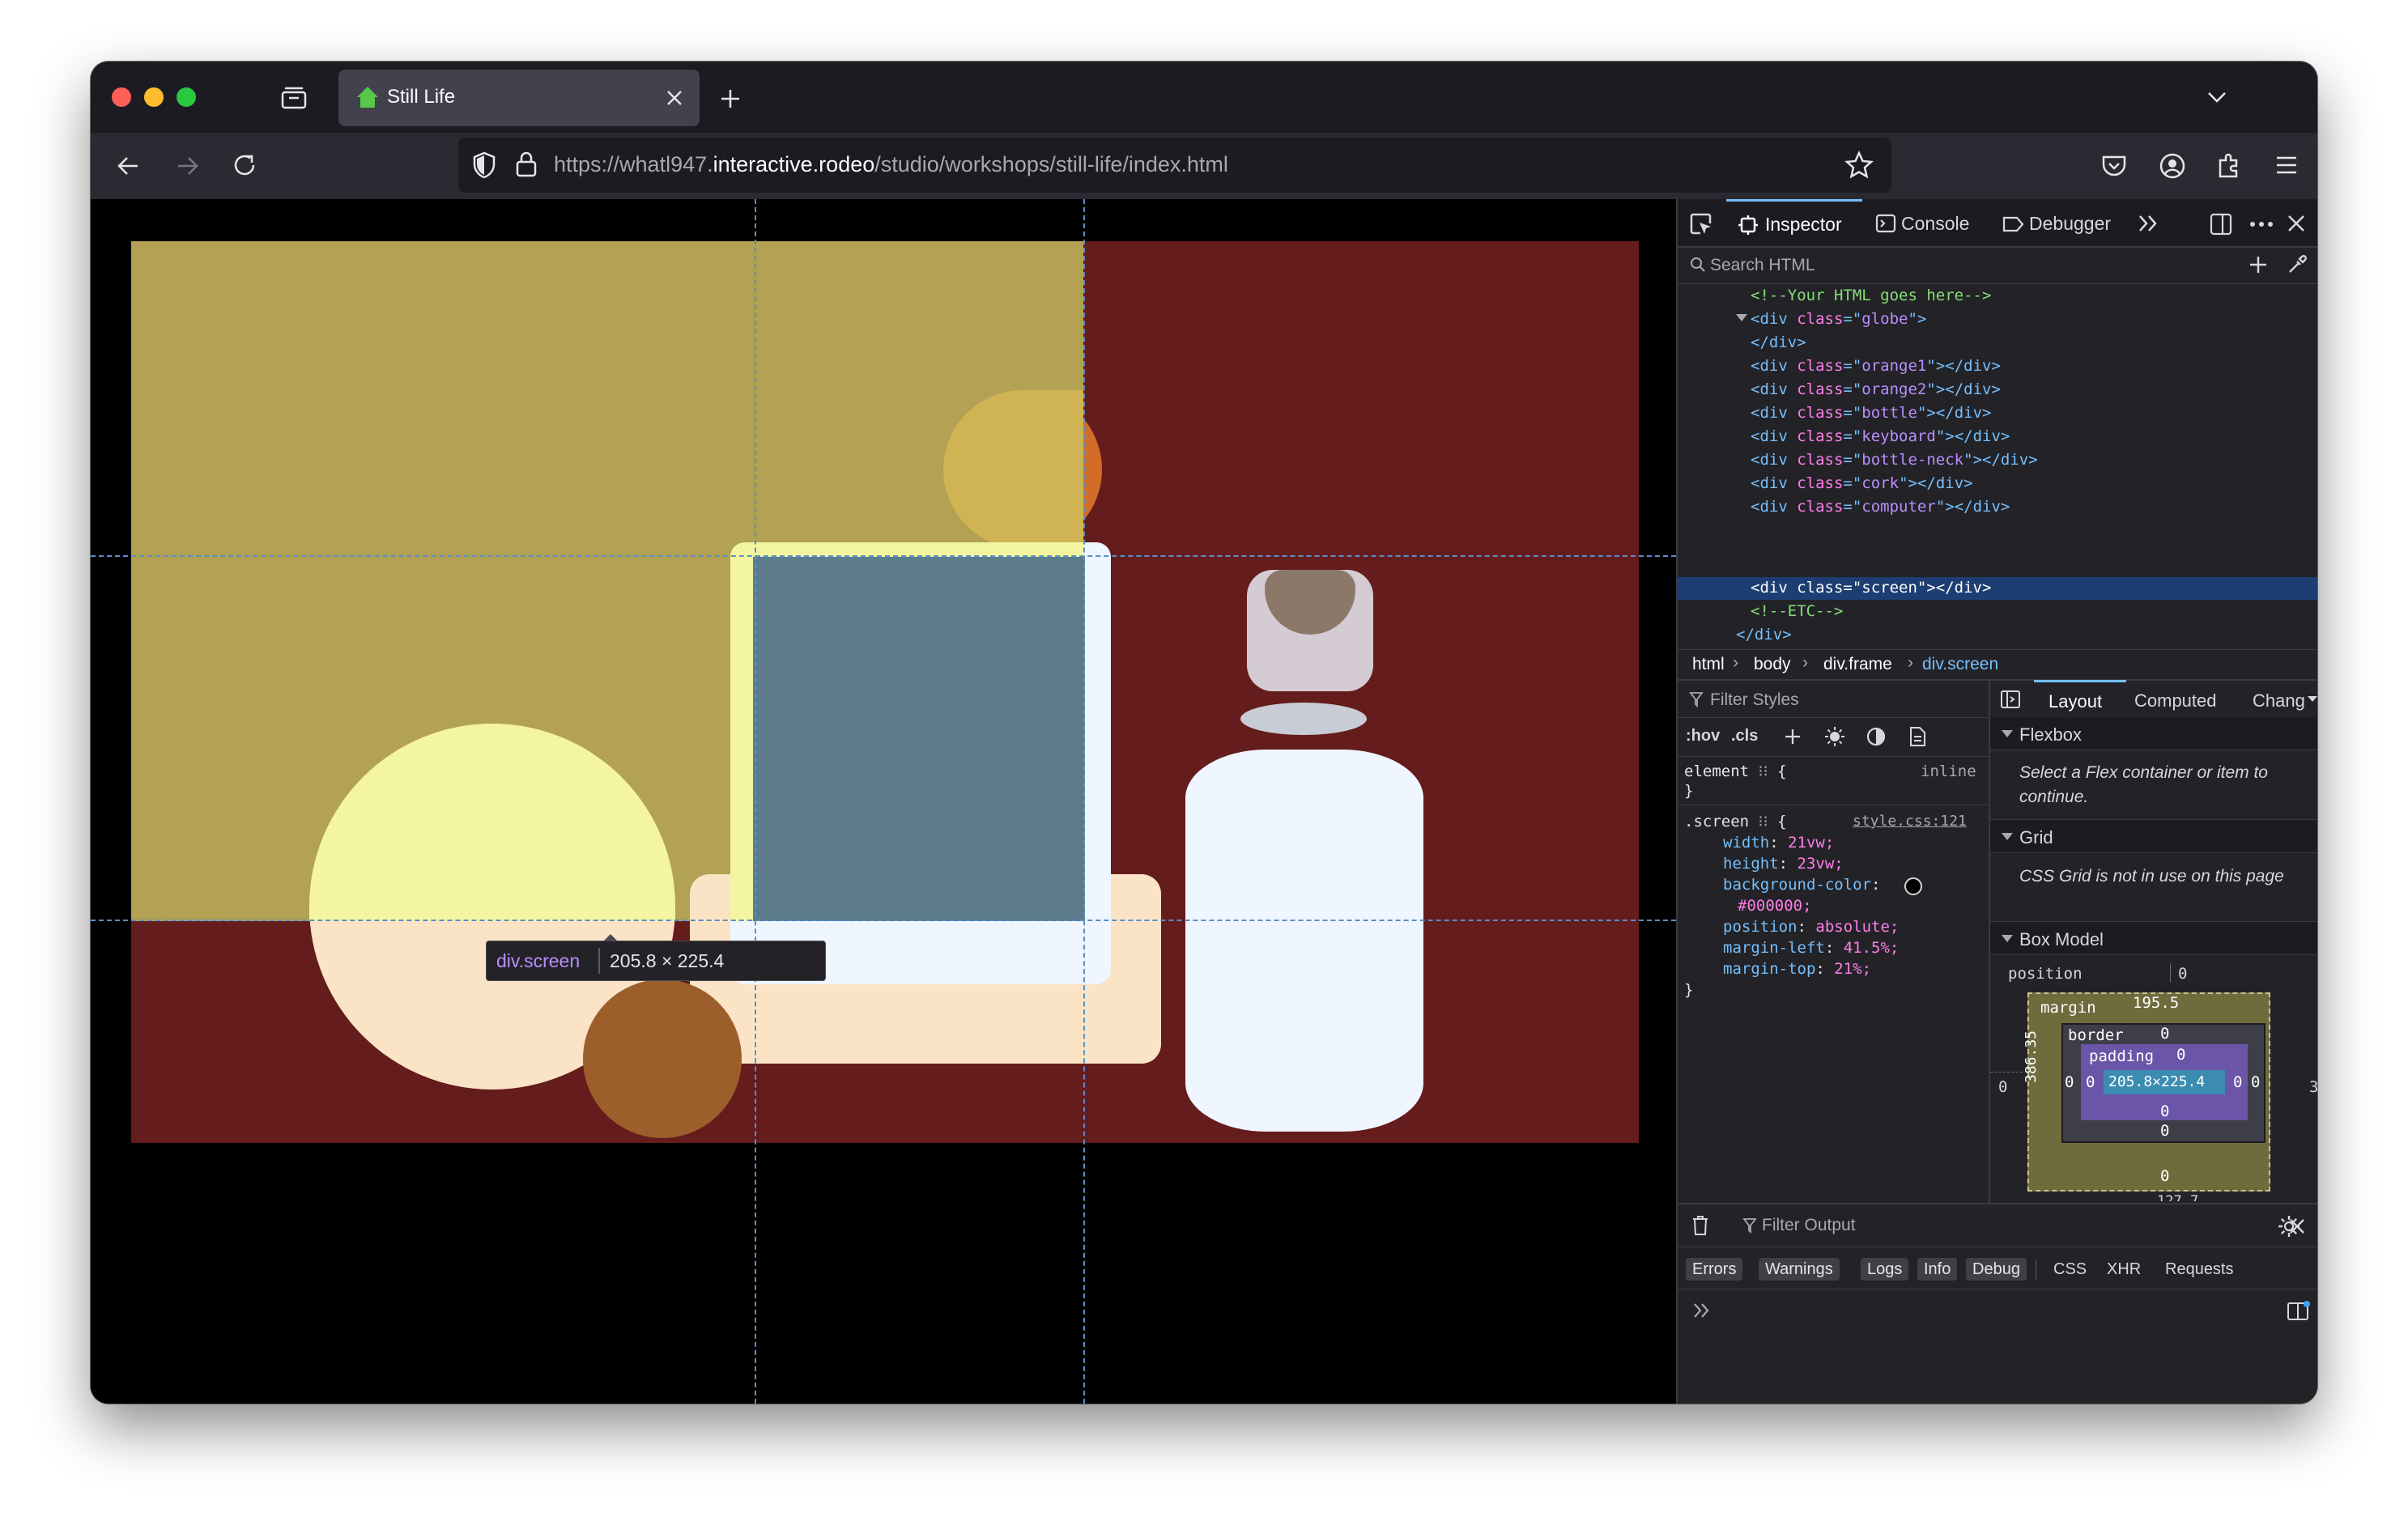  I want to click on border-right-value: 0, so click(2255, 1082).